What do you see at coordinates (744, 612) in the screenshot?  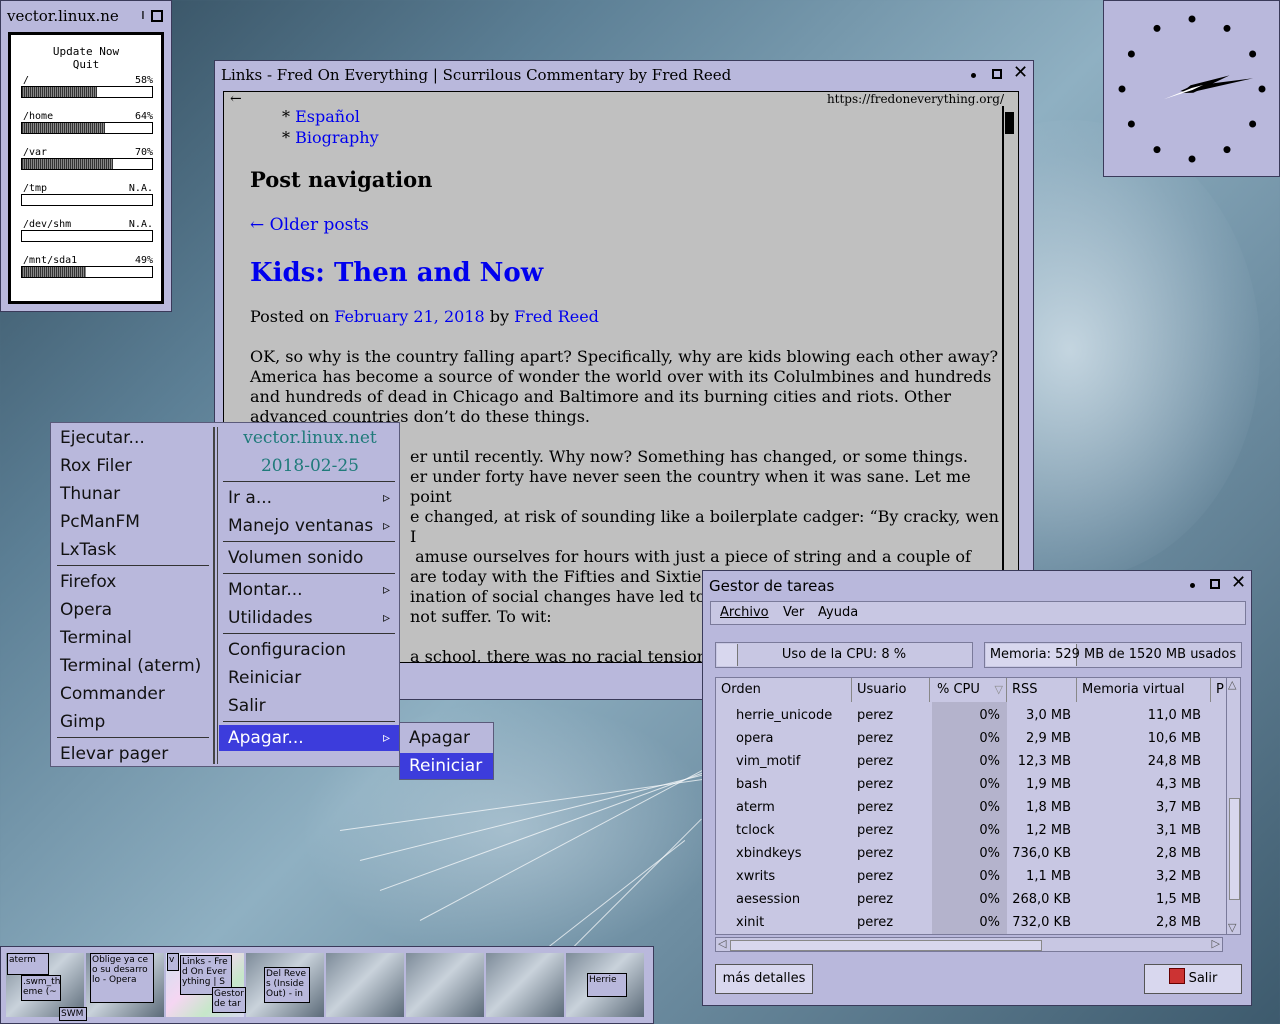 I see `menu-archivo: Archivo` at bounding box center [744, 612].